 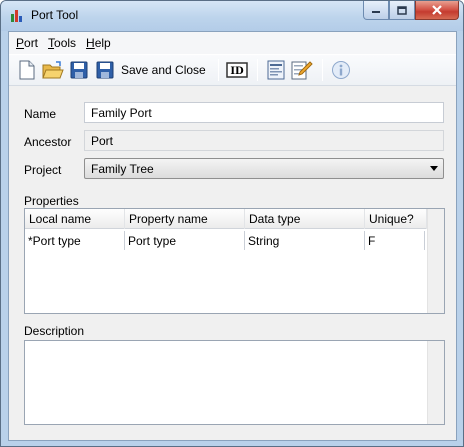 What do you see at coordinates (20, 43) in the screenshot?
I see `menu-port-accel: P` at bounding box center [20, 43].